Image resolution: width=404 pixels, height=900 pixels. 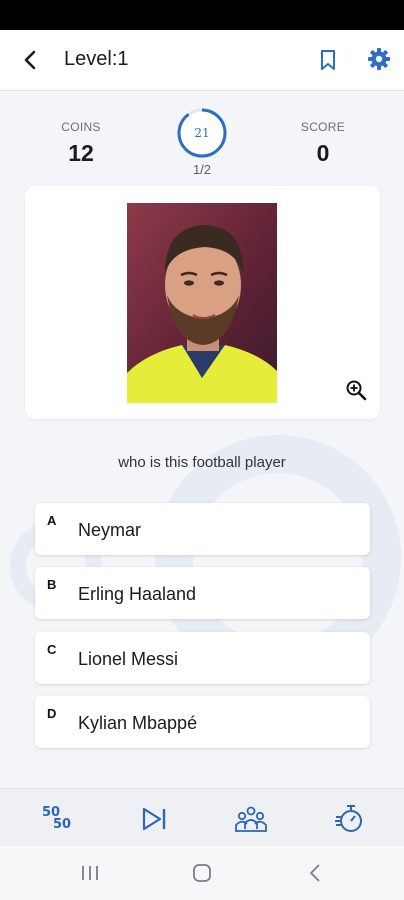 I want to click on answer-option-d: D Kylian Mbappé, so click(x=202, y=722).